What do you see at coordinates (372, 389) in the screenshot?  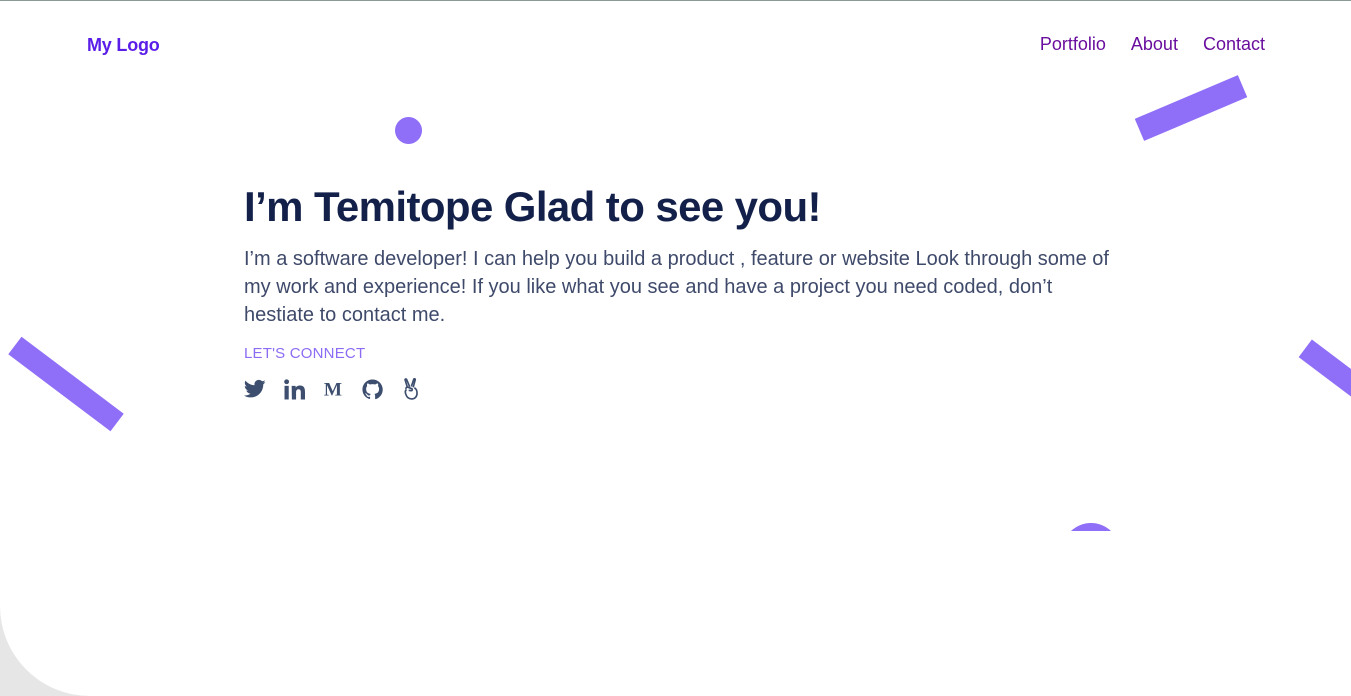 I see `github-icon` at bounding box center [372, 389].